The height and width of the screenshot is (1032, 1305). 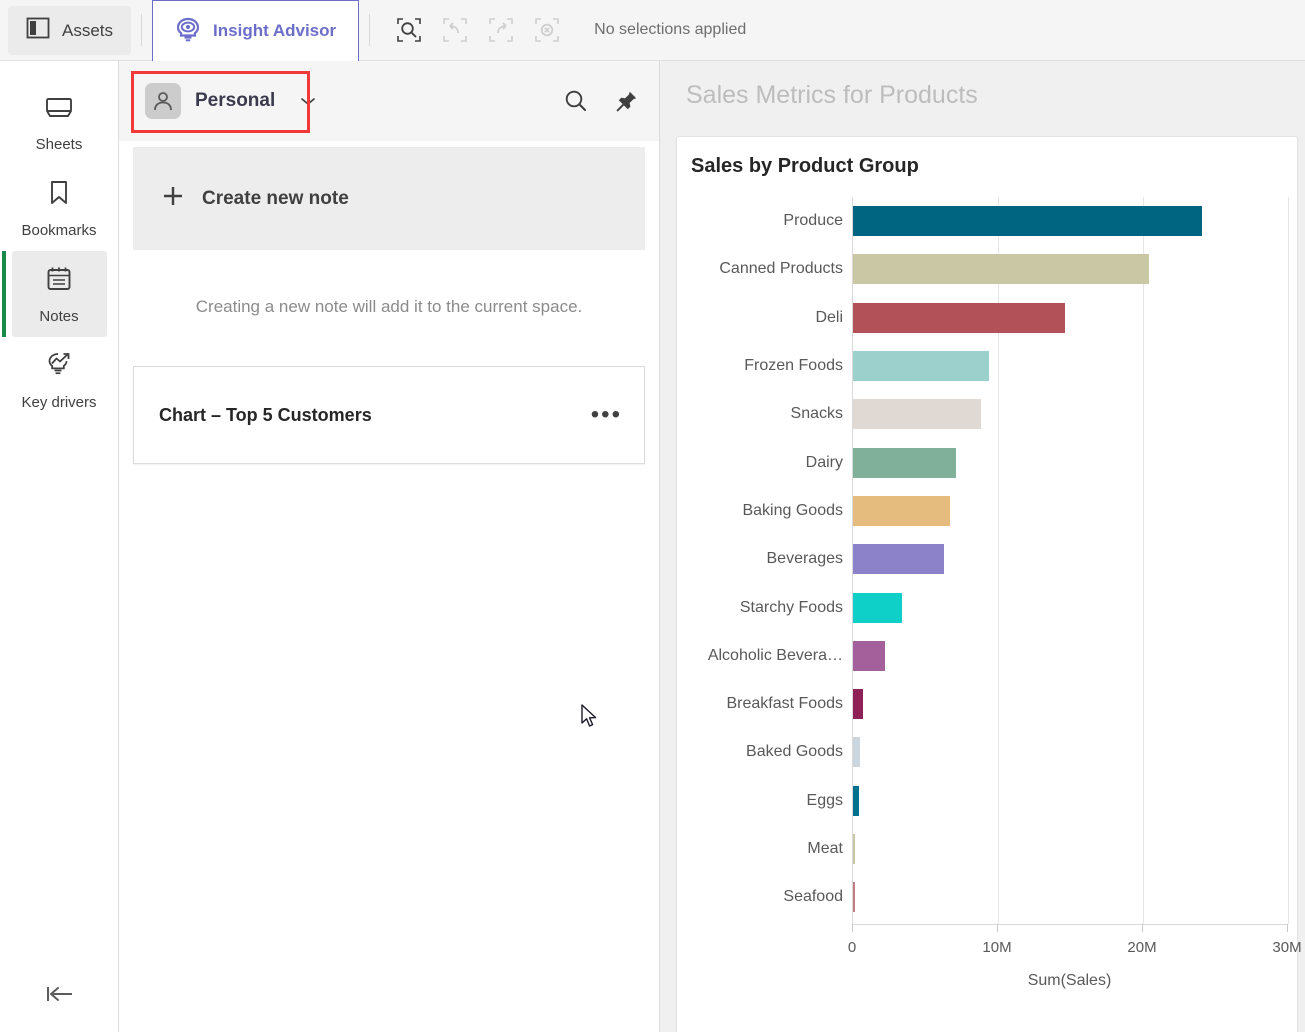 I want to click on space-selector: Personal, so click(x=210, y=101).